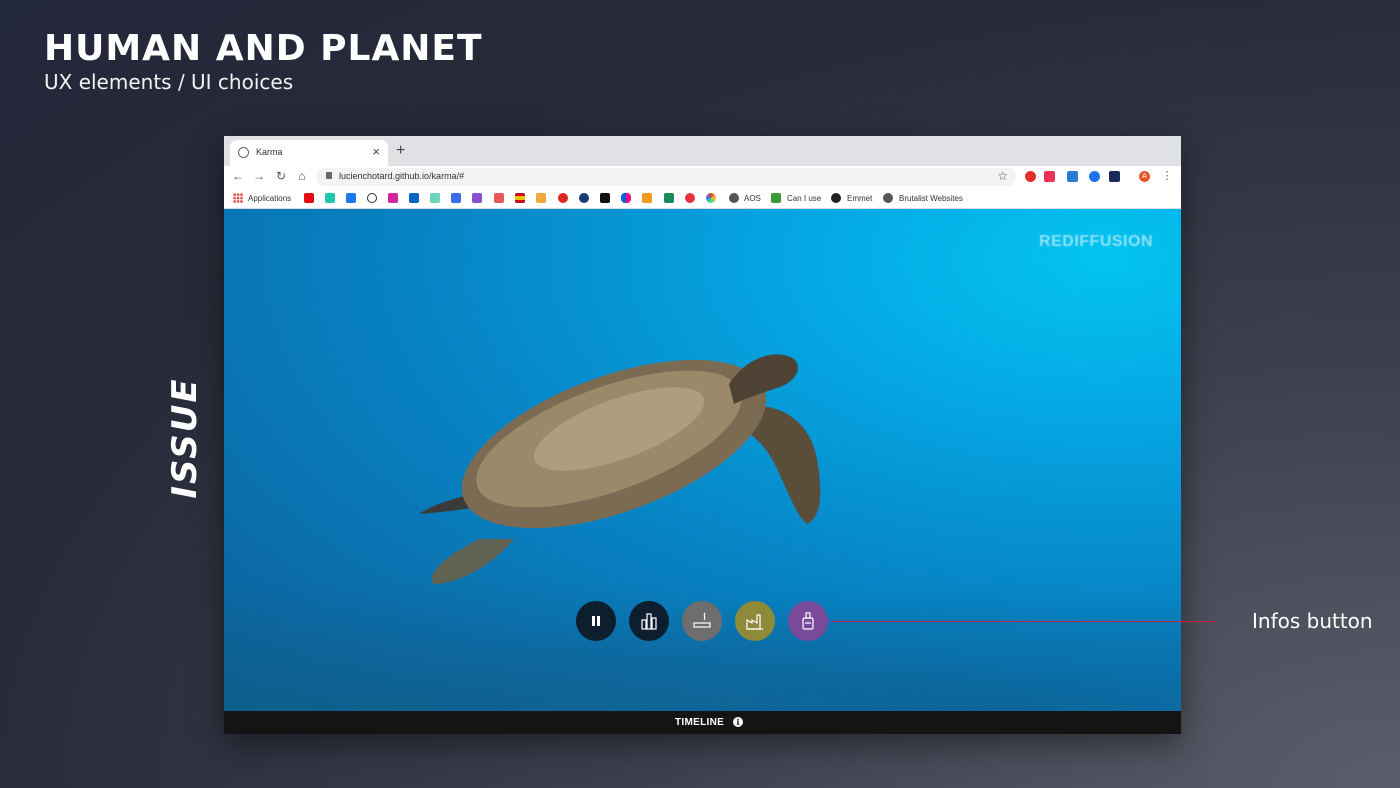  I want to click on opera-extension-icon, so click(1030, 176).